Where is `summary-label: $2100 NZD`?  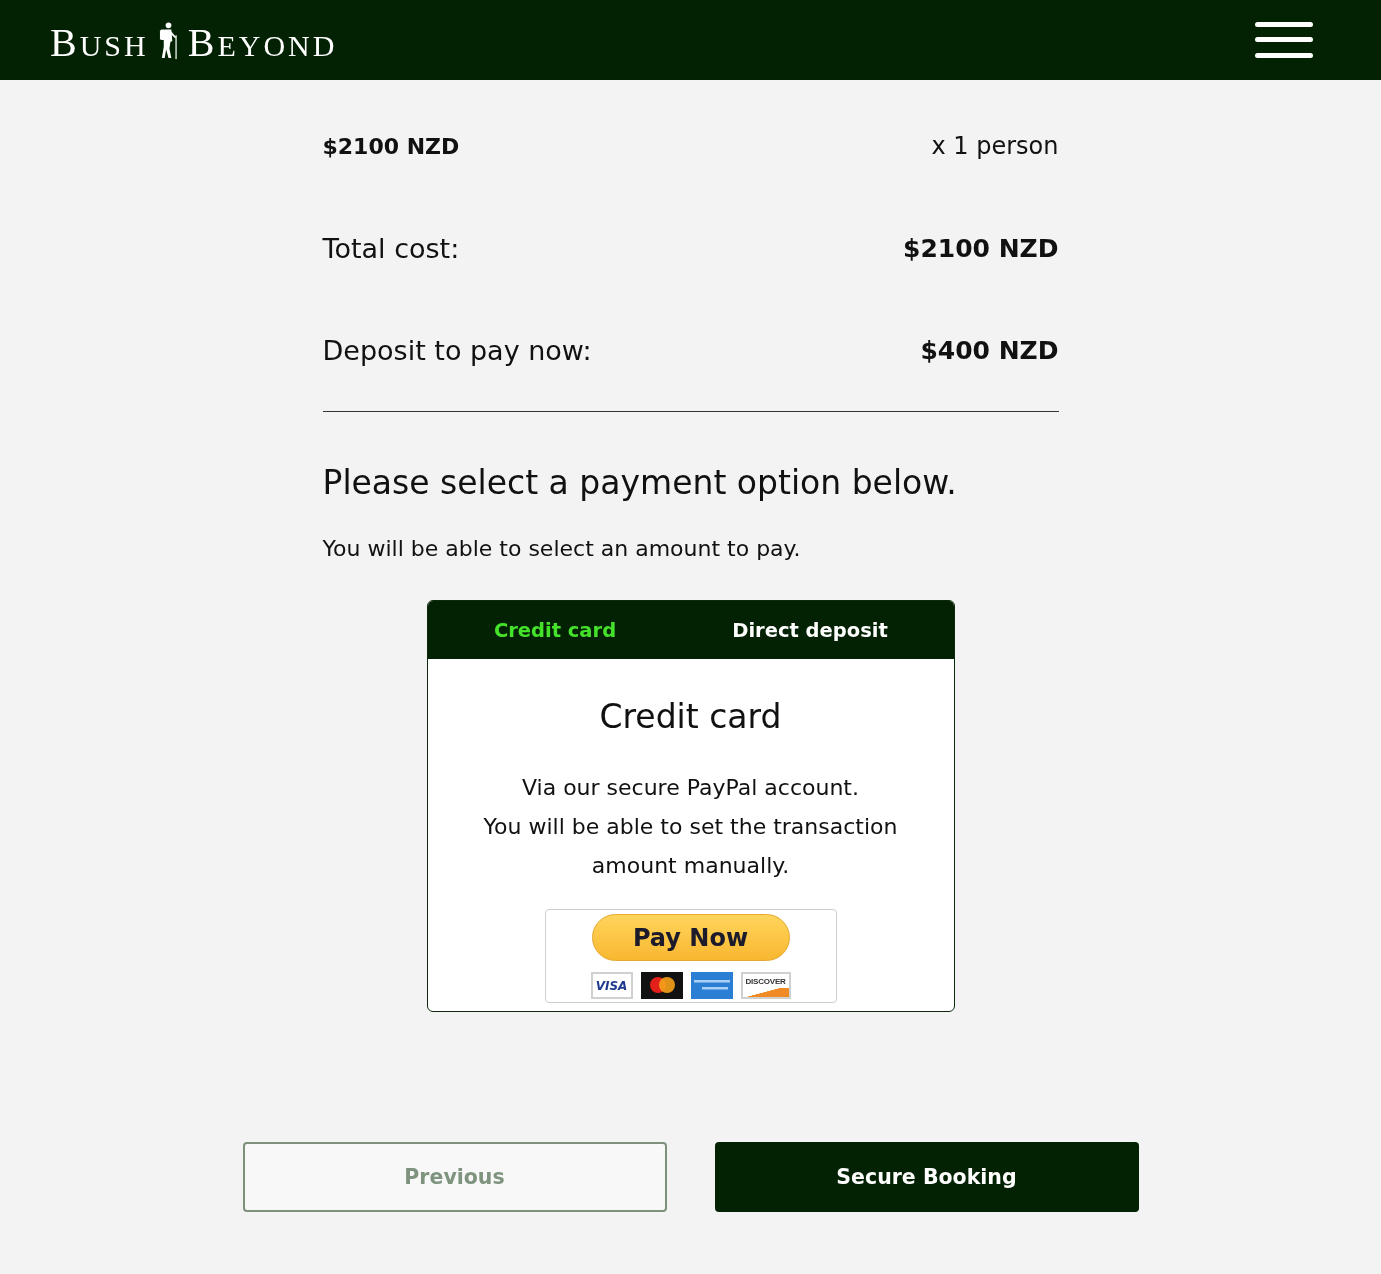 summary-label: $2100 NZD is located at coordinates (391, 146).